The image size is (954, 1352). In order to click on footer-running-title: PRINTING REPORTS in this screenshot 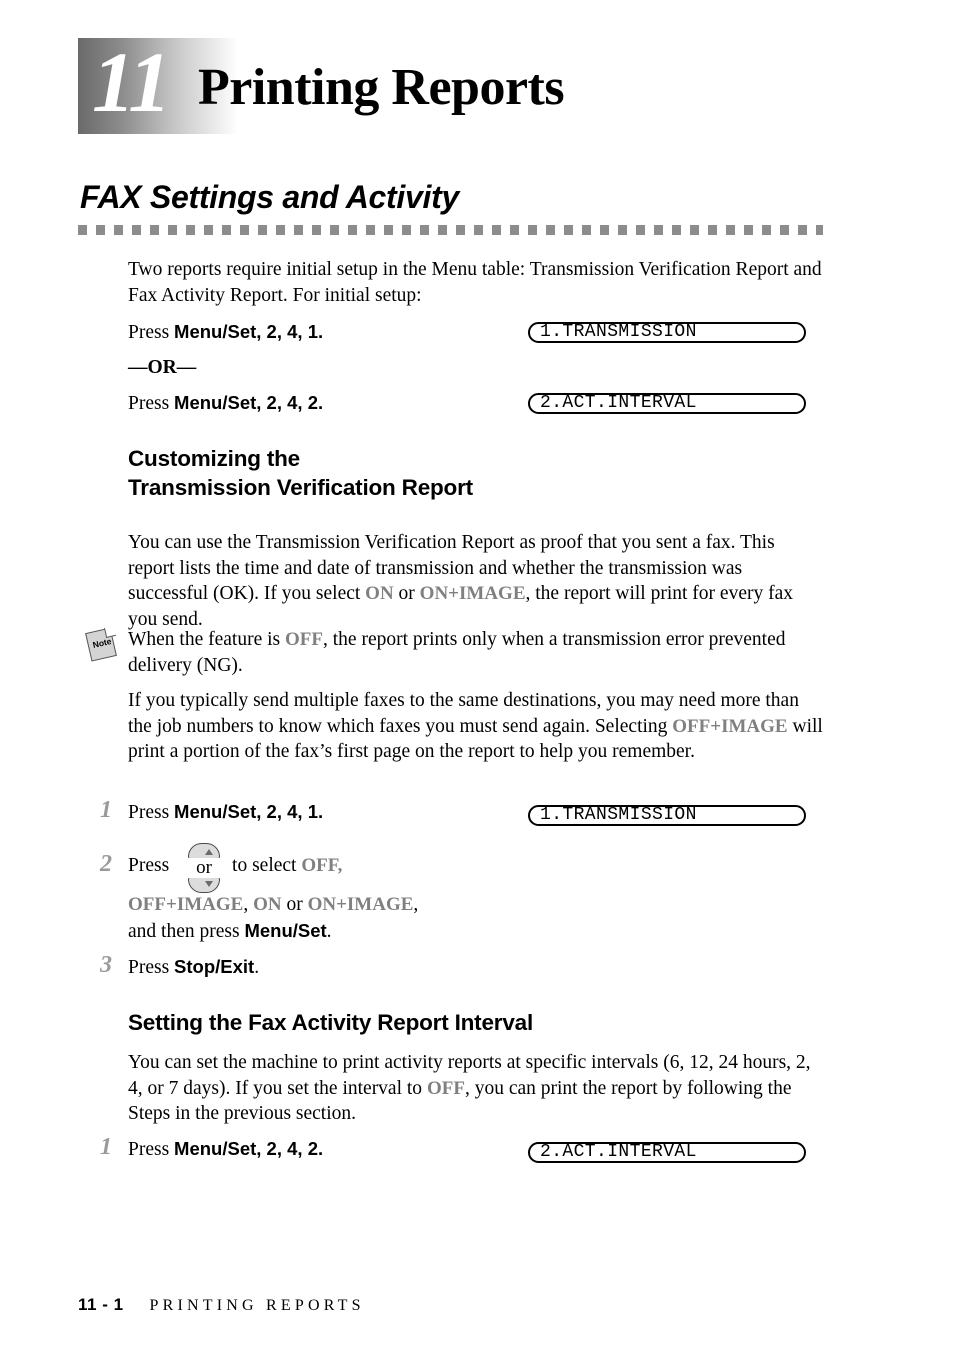, I will do `click(257, 1305)`.